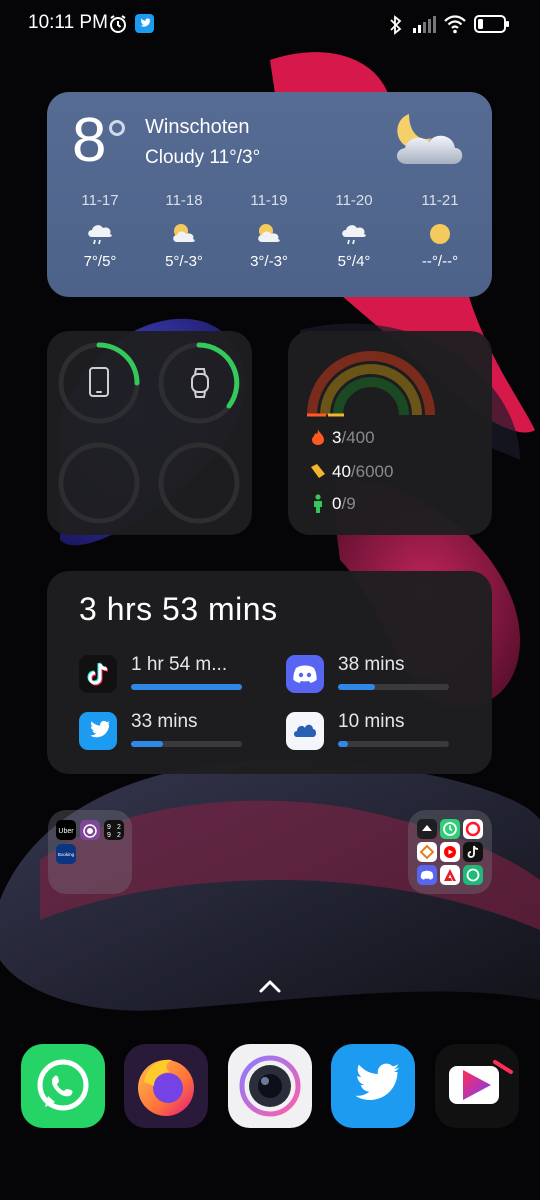  I want to click on forecast-range: 5°/-3°, so click(184, 261).